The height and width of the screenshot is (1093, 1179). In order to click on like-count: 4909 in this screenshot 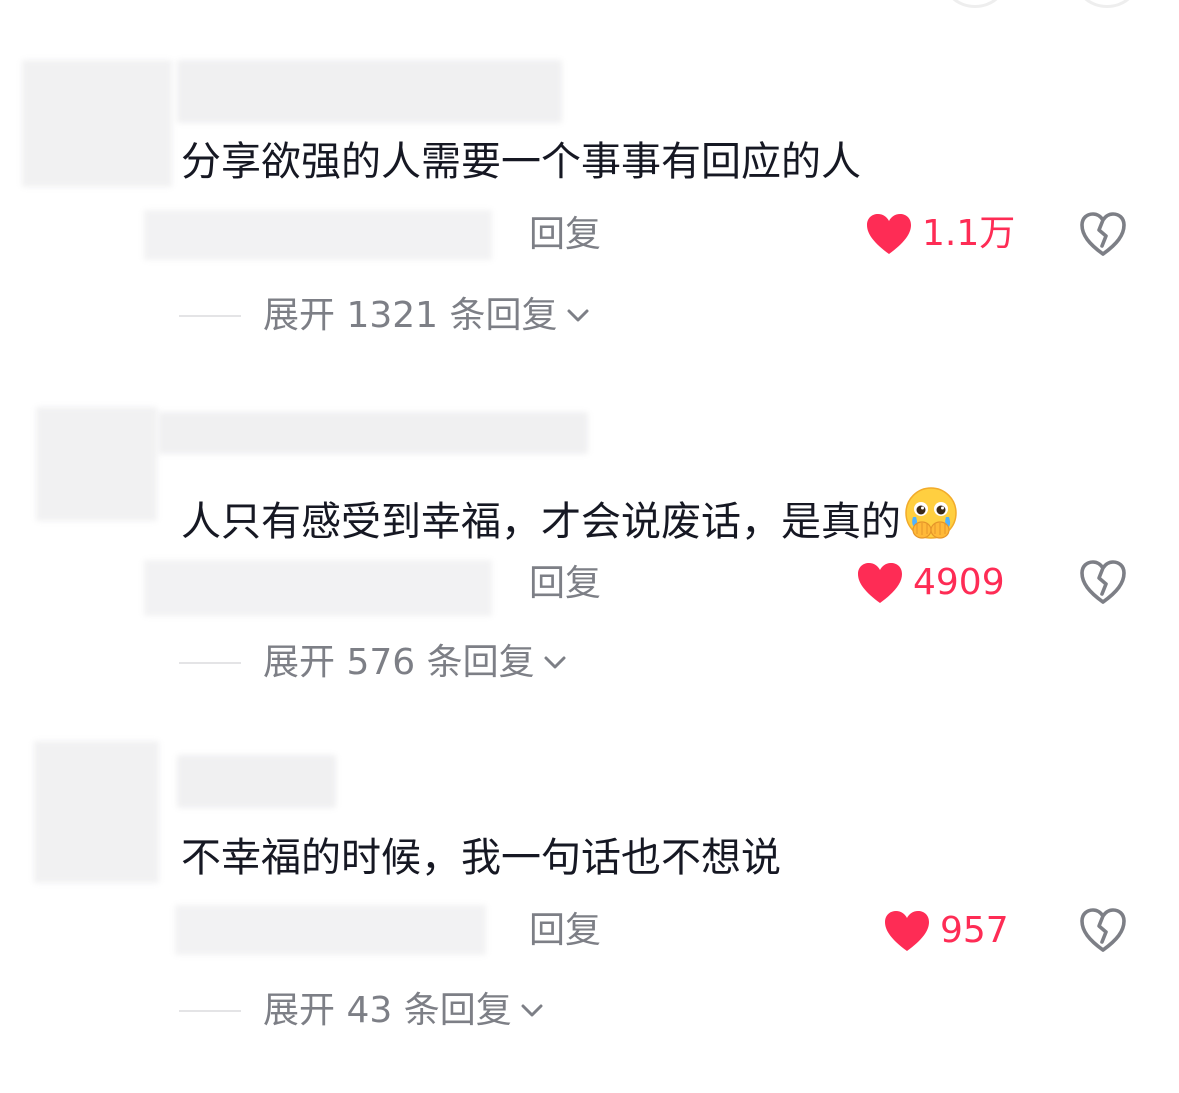, I will do `click(959, 582)`.